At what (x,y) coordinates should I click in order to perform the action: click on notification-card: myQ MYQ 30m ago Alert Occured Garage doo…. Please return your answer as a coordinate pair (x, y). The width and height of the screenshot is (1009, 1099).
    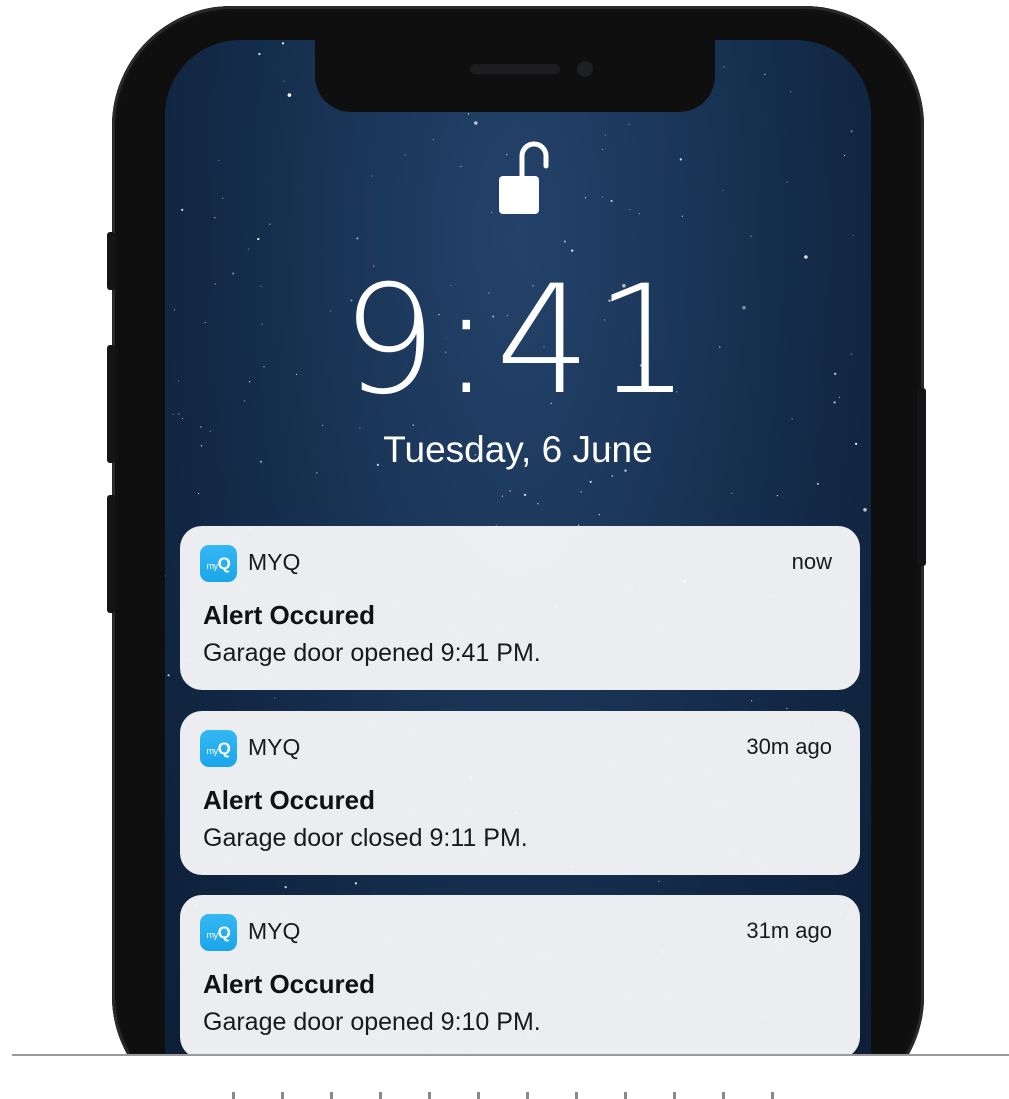
    Looking at the image, I should click on (520, 793).